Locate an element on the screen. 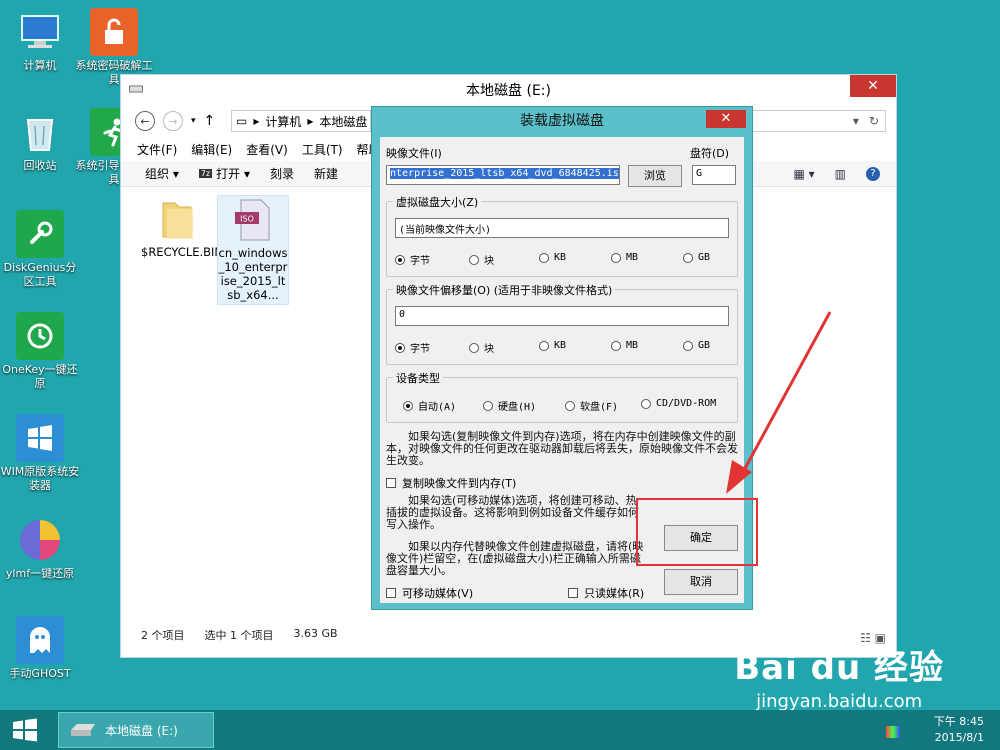 The image size is (1000, 750). taskbar: 本地磁盘 (E:) 下午 8:45 2015/8/1 is located at coordinates (500, 730).